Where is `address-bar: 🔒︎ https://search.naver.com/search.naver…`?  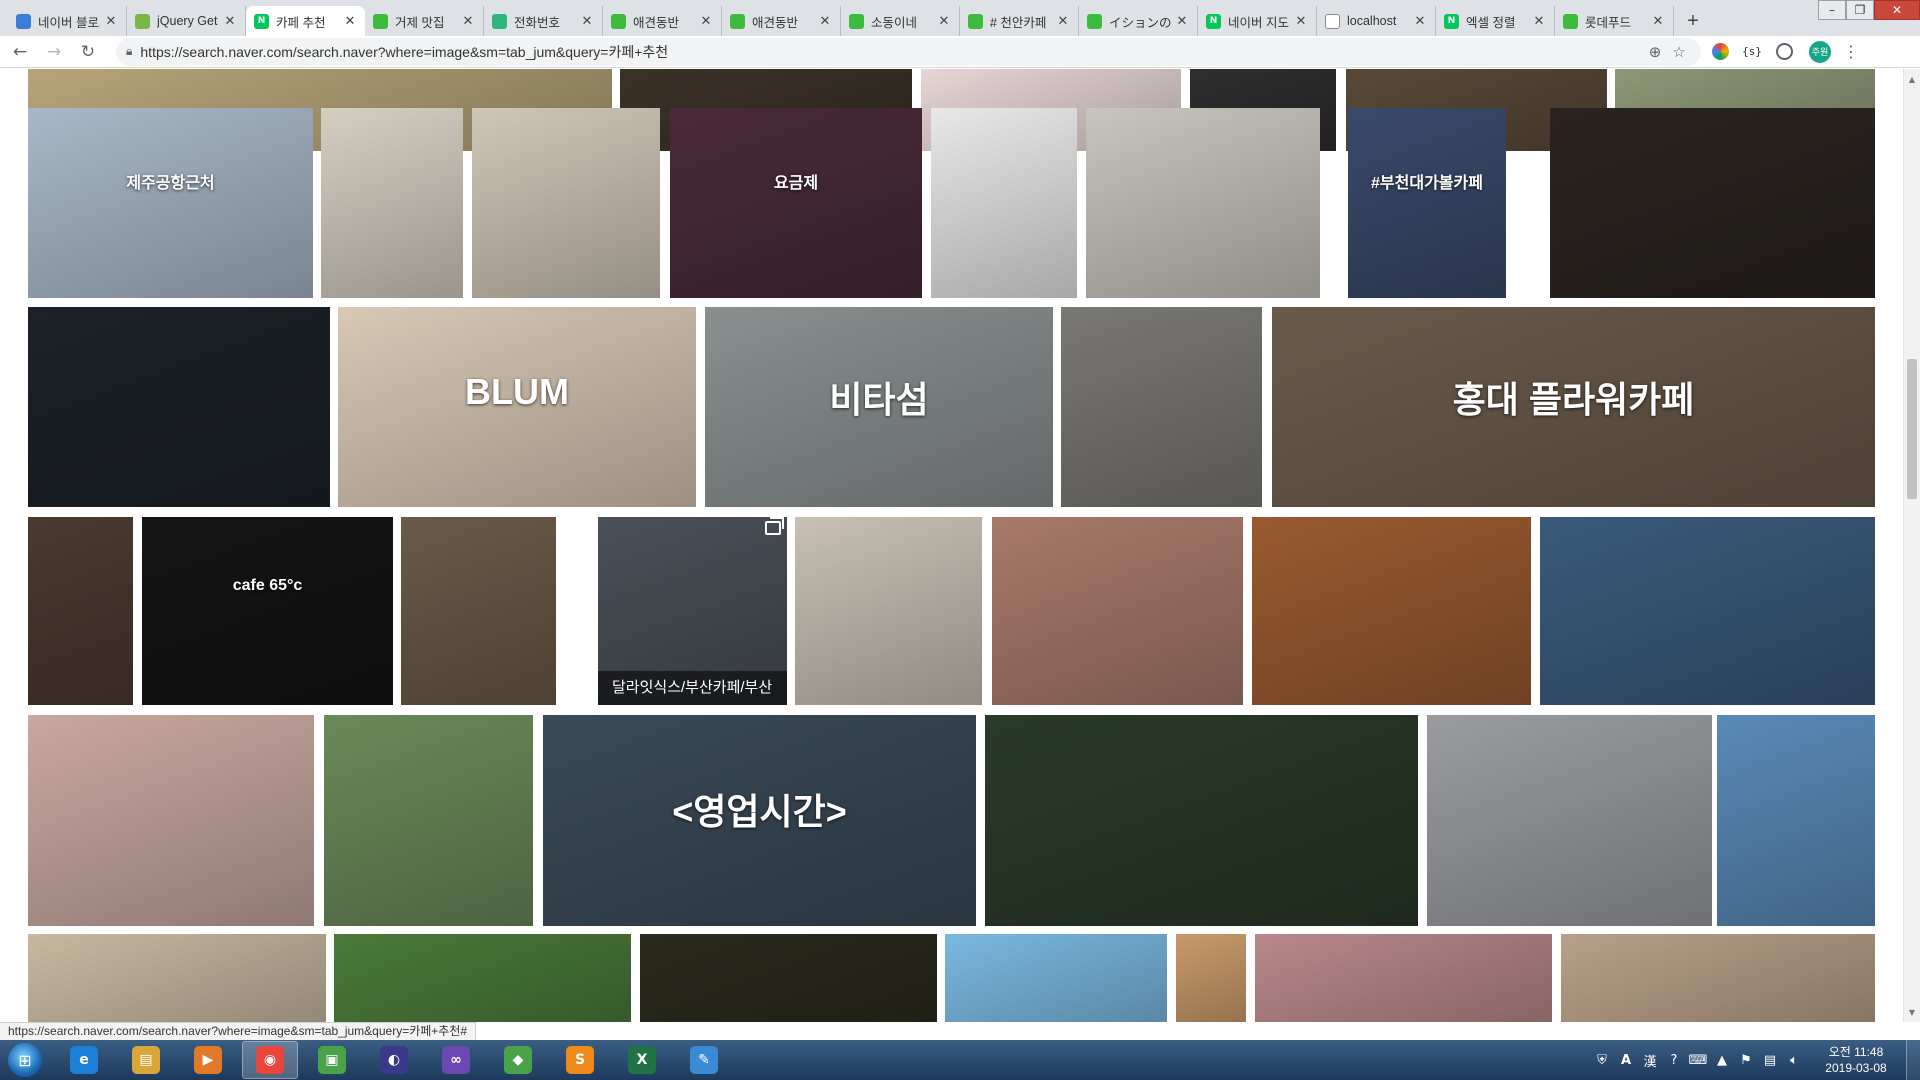
address-bar: 🔒︎ https://search.naver.com/search.naver… is located at coordinates (908, 51).